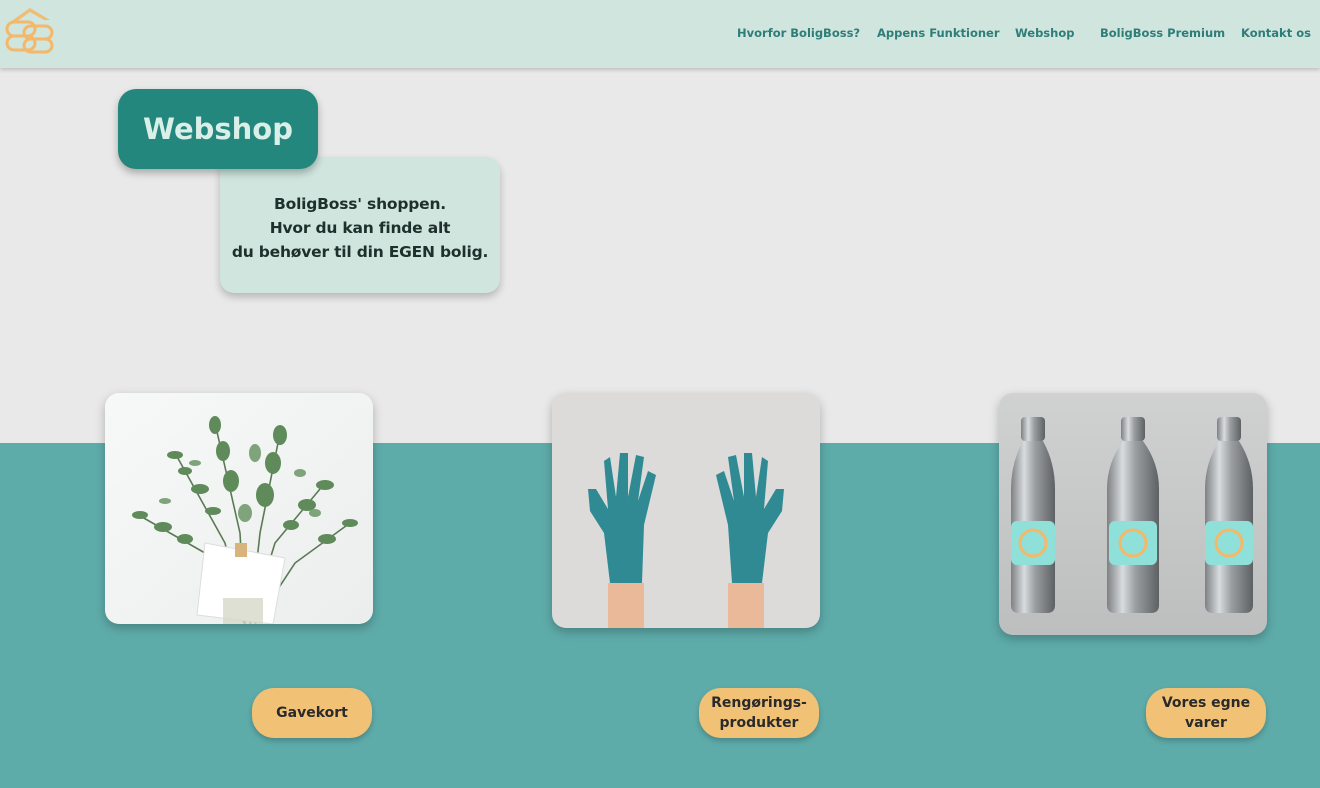  I want to click on gift-card-button: Gavekort, so click(312, 713).